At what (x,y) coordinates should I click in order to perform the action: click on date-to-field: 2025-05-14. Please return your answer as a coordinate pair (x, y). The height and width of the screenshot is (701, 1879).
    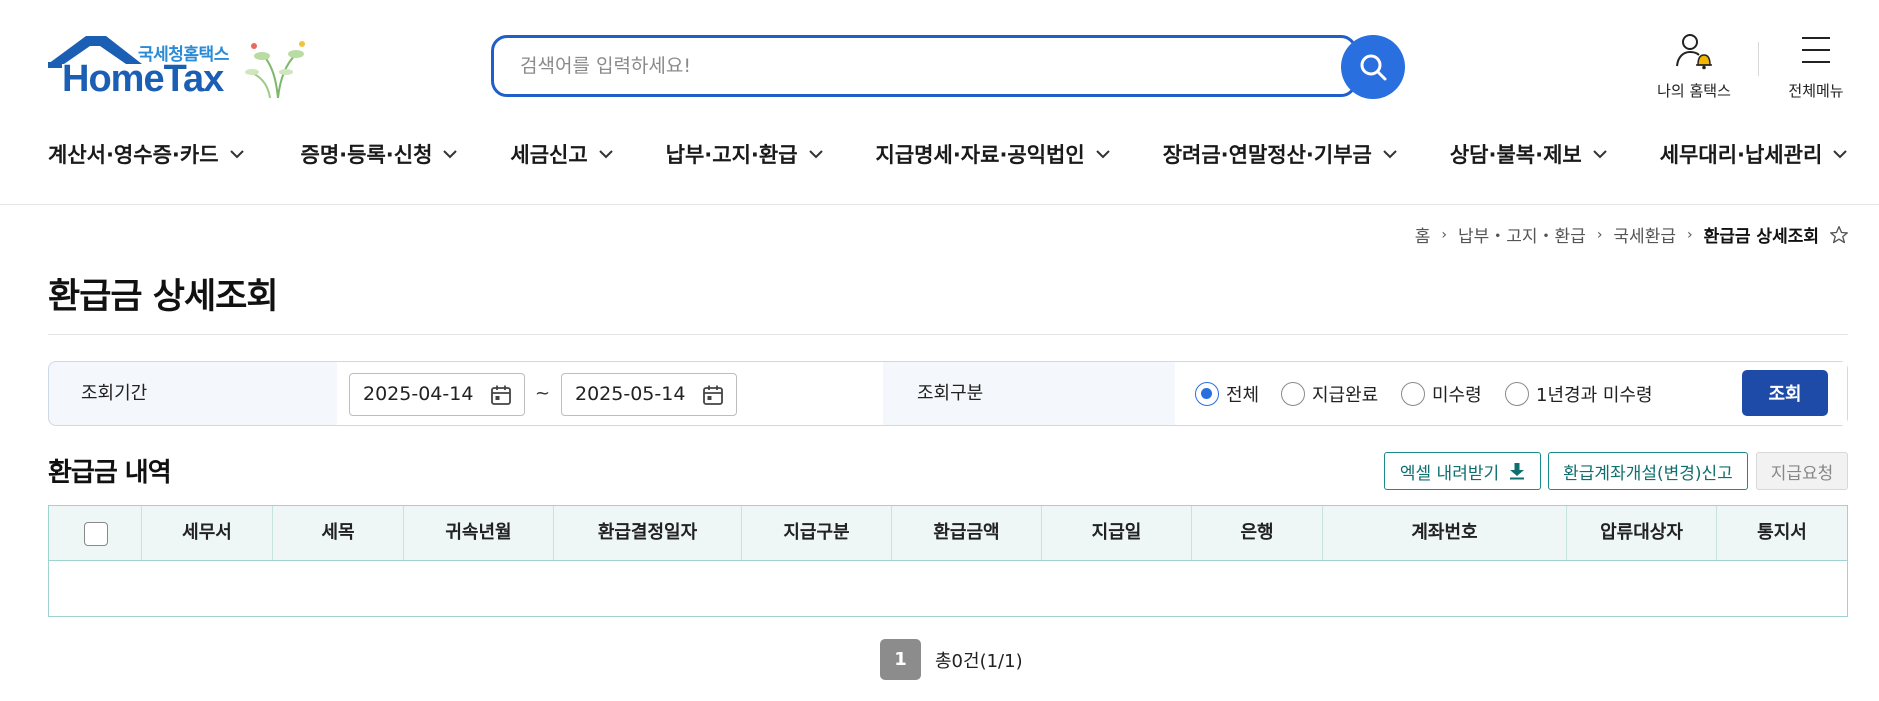
    Looking at the image, I should click on (649, 394).